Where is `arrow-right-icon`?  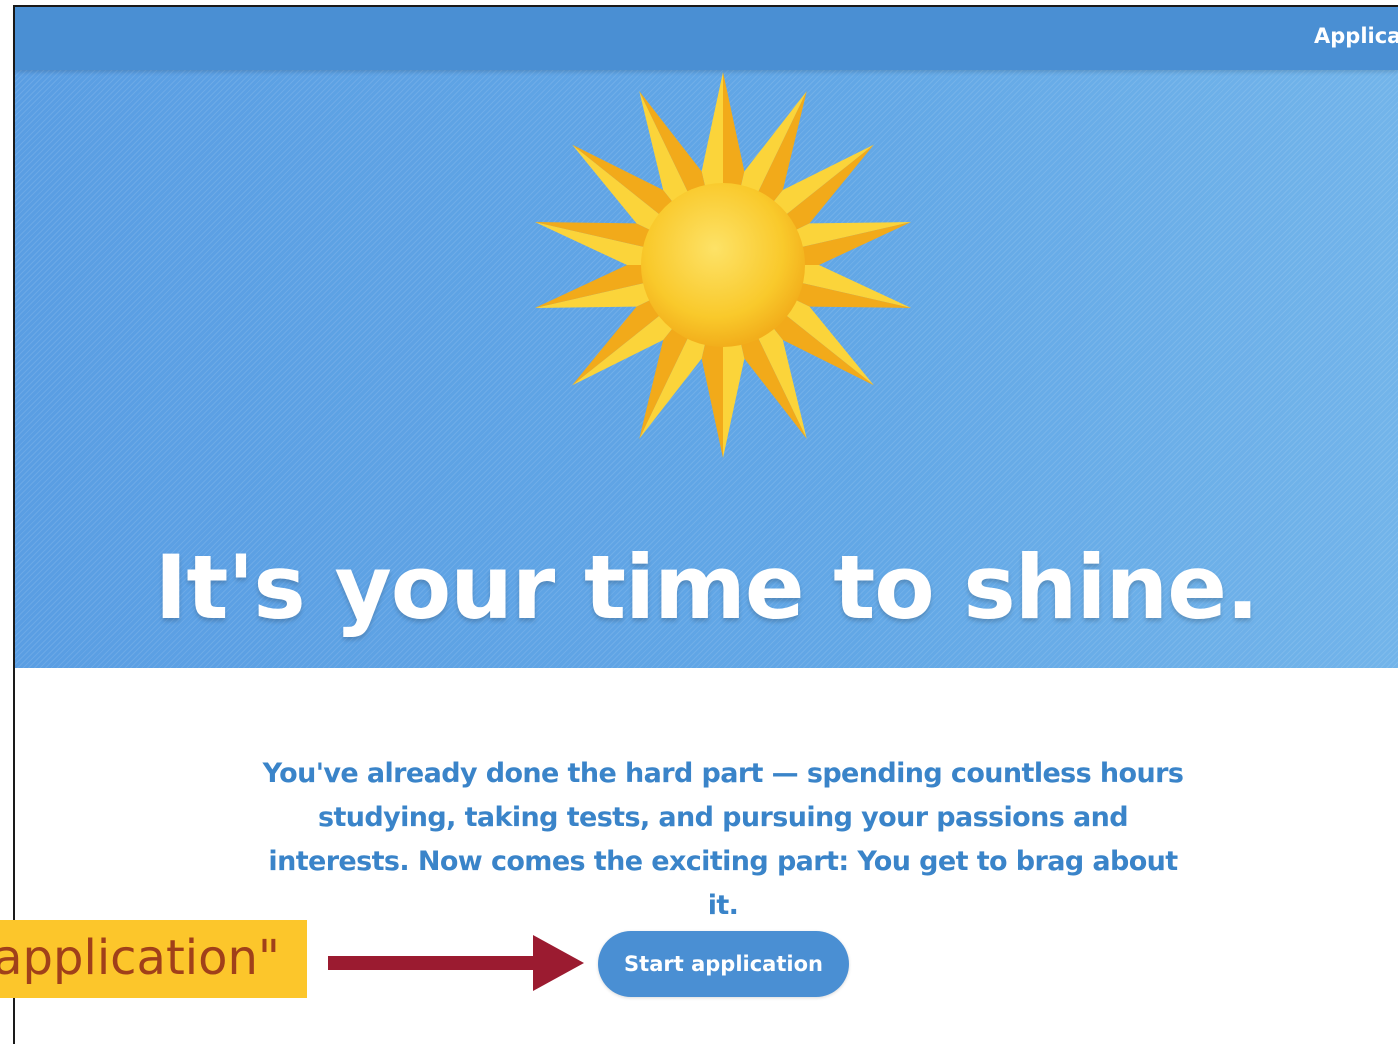 arrow-right-icon is located at coordinates (456, 963).